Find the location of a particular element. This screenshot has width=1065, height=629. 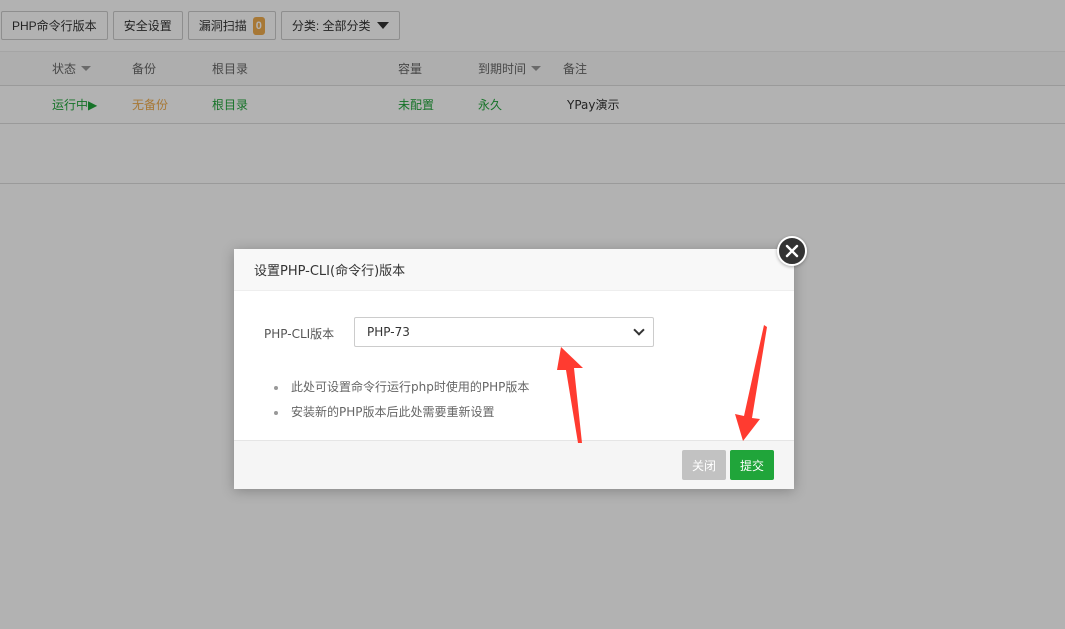

close-icon is located at coordinates (792, 251).